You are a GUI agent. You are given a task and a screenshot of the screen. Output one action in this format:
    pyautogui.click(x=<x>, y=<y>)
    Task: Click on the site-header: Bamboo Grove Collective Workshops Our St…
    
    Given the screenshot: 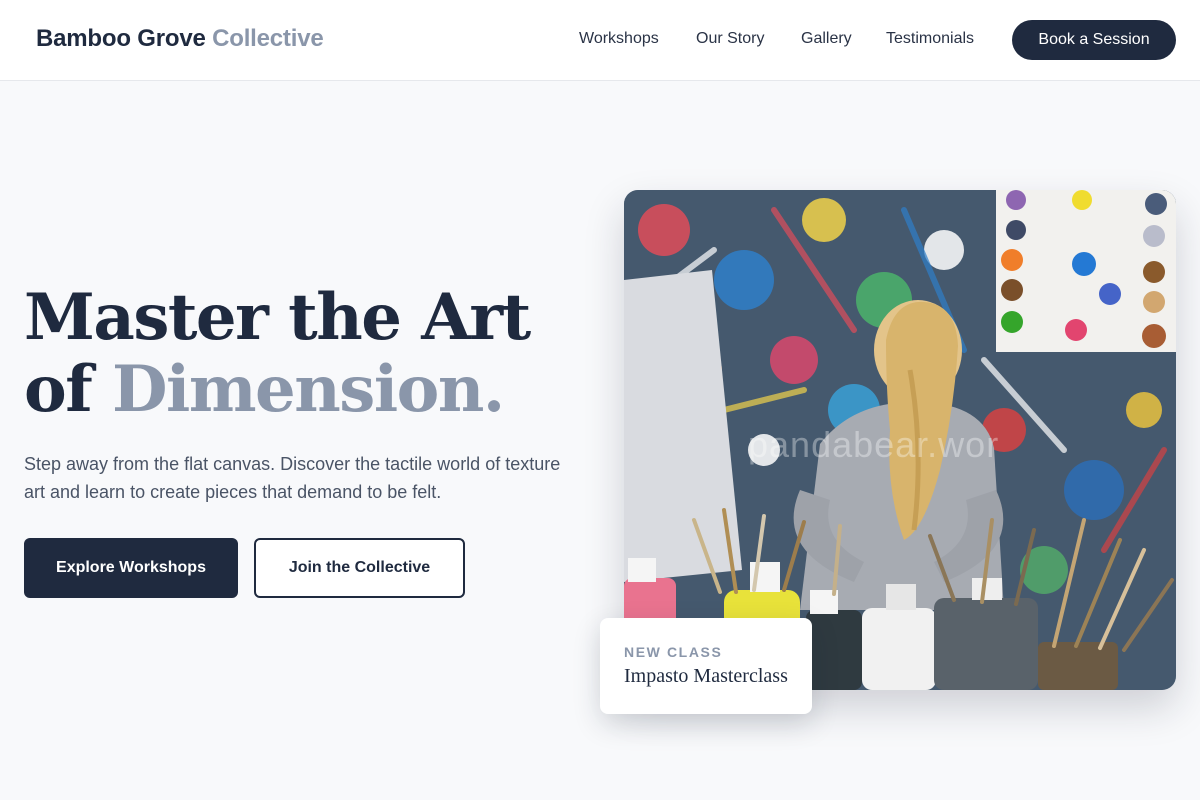 What is the action you would take?
    pyautogui.click(x=600, y=40)
    